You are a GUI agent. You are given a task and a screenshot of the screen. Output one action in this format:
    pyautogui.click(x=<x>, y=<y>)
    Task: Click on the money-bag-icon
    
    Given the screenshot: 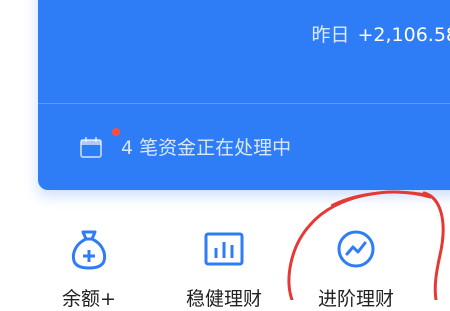 What is the action you would take?
    pyautogui.click(x=89, y=250)
    